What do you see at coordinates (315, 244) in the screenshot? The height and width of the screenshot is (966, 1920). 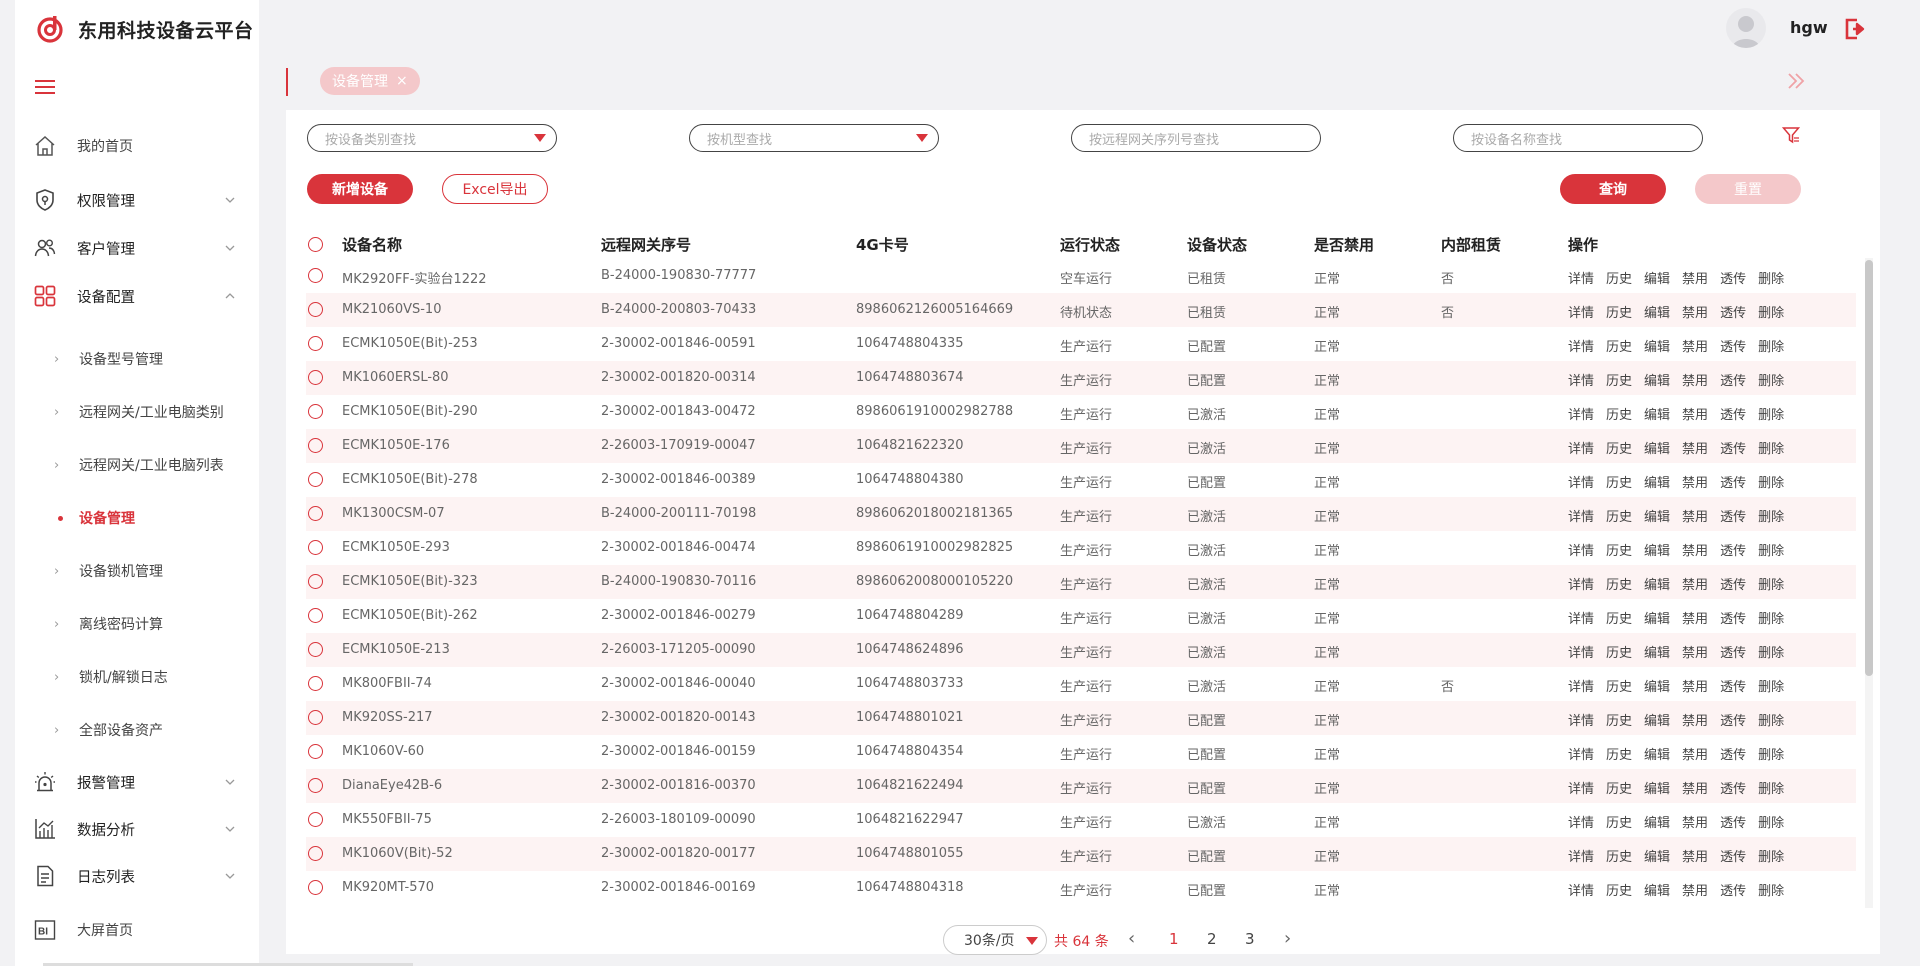 I see `select-all-radio` at bounding box center [315, 244].